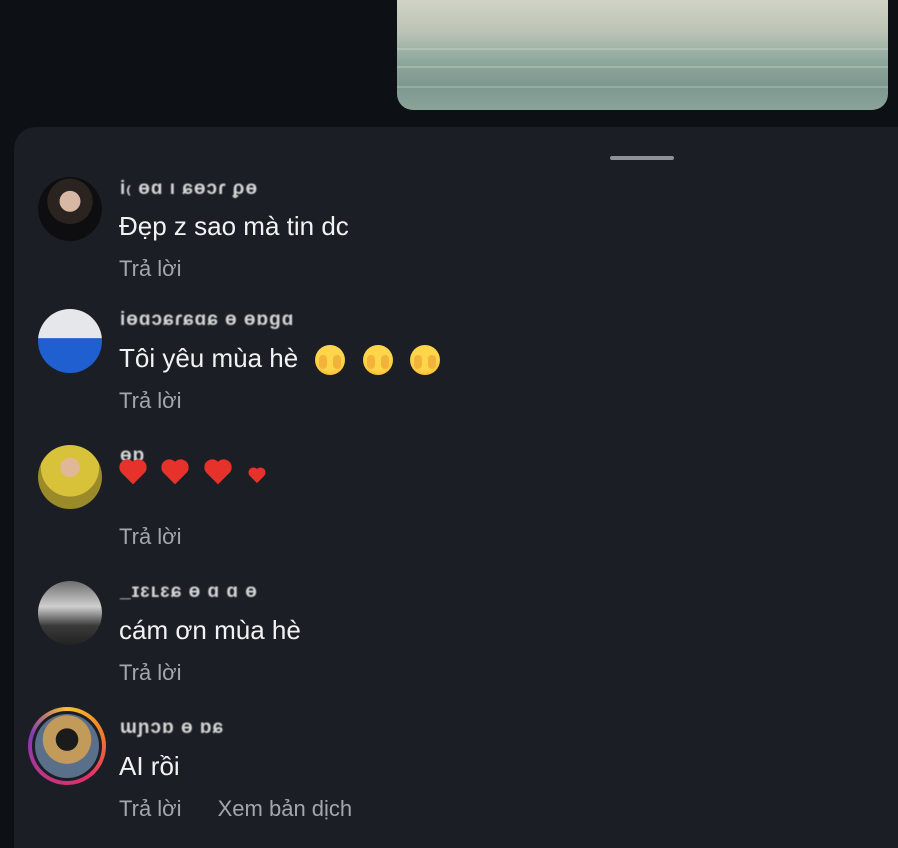 This screenshot has width=898, height=848. I want to click on comment-username: ɯɲɔɒ ɵ ɒɕ, so click(172, 727).